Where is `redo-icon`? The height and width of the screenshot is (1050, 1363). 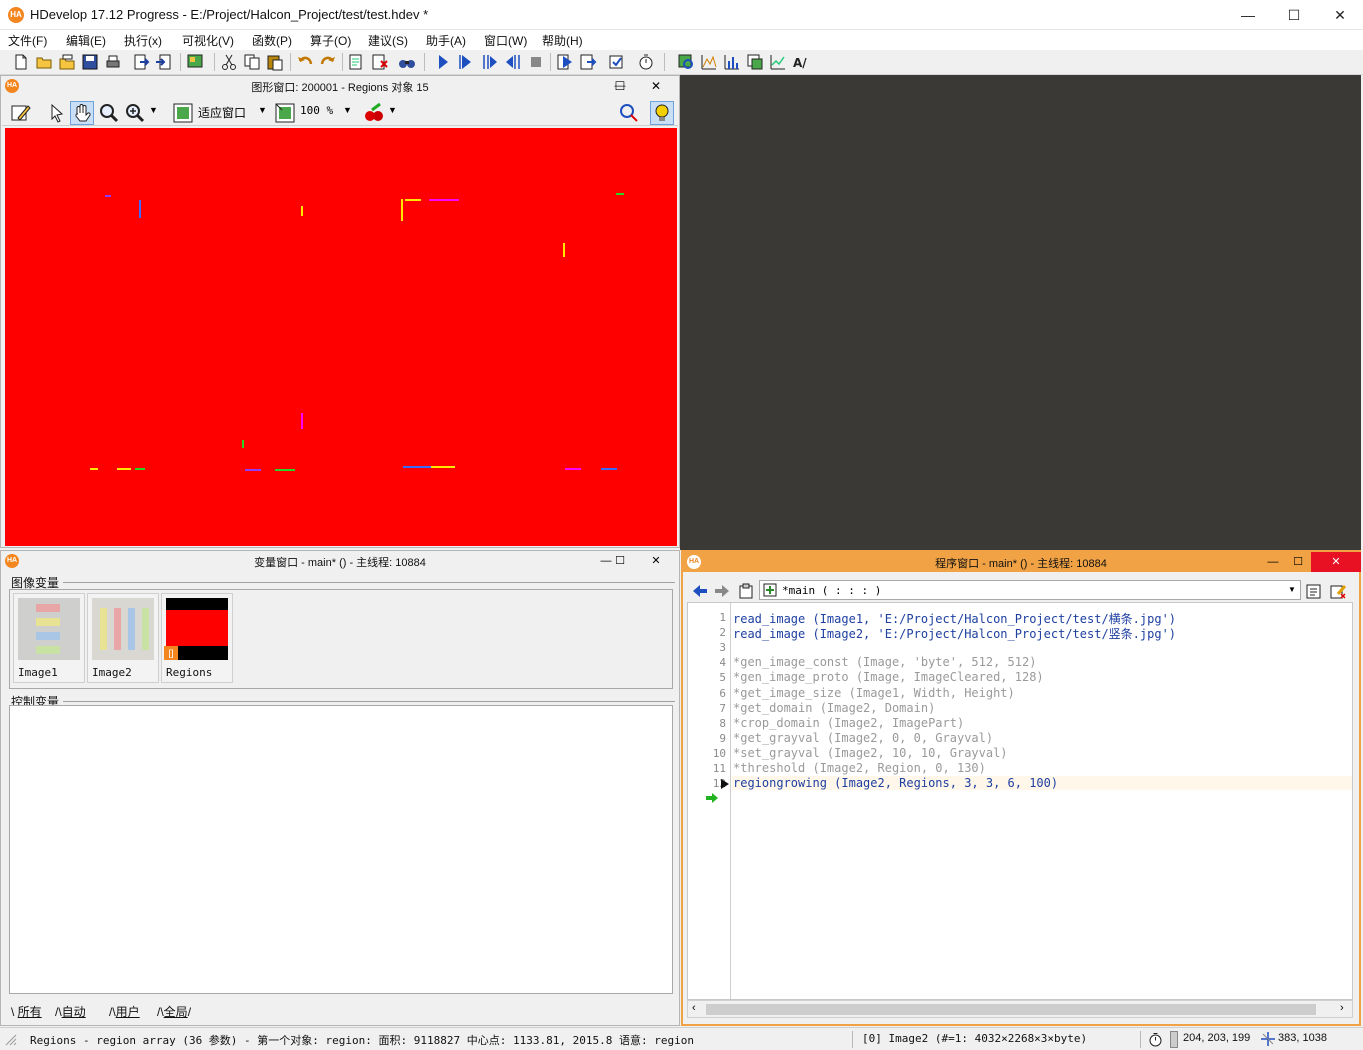
redo-icon is located at coordinates (328, 62).